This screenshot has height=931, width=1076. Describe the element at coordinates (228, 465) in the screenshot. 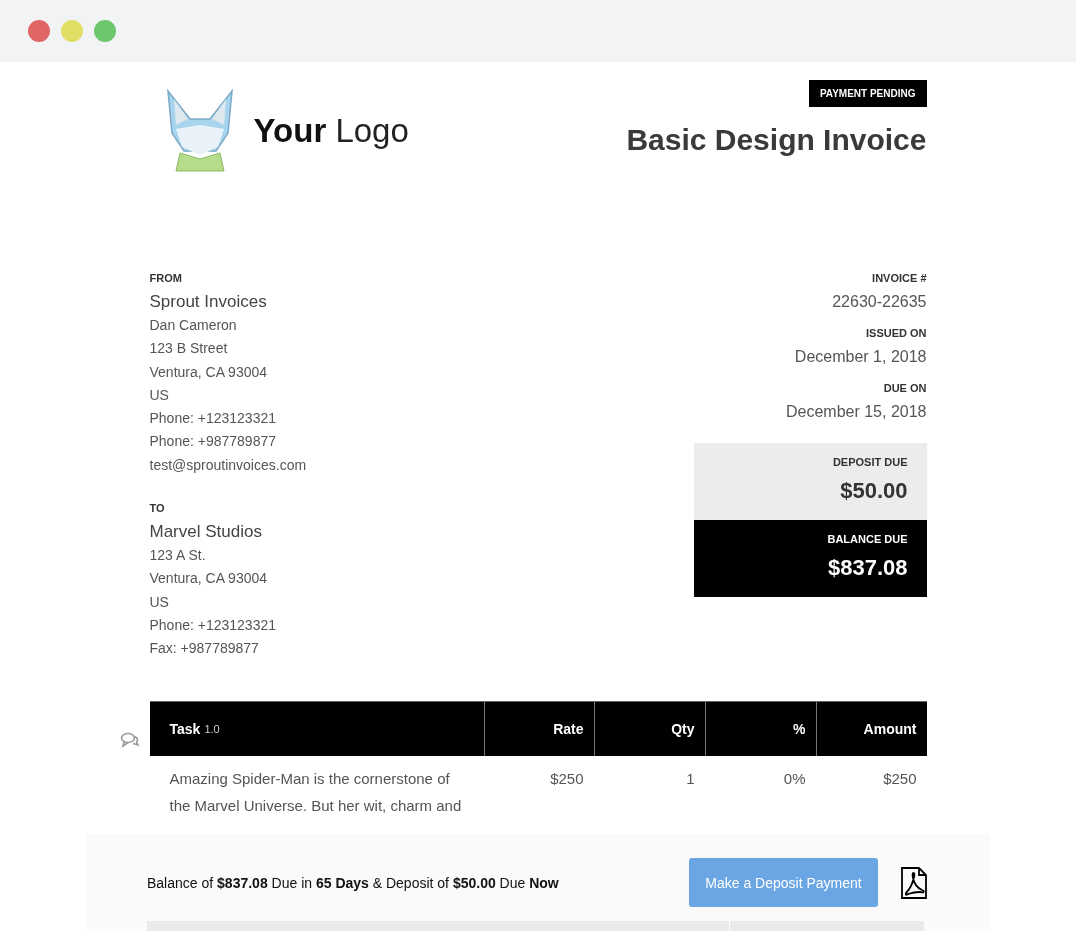

I see `address-line: test@sproutinvoices.com` at that location.